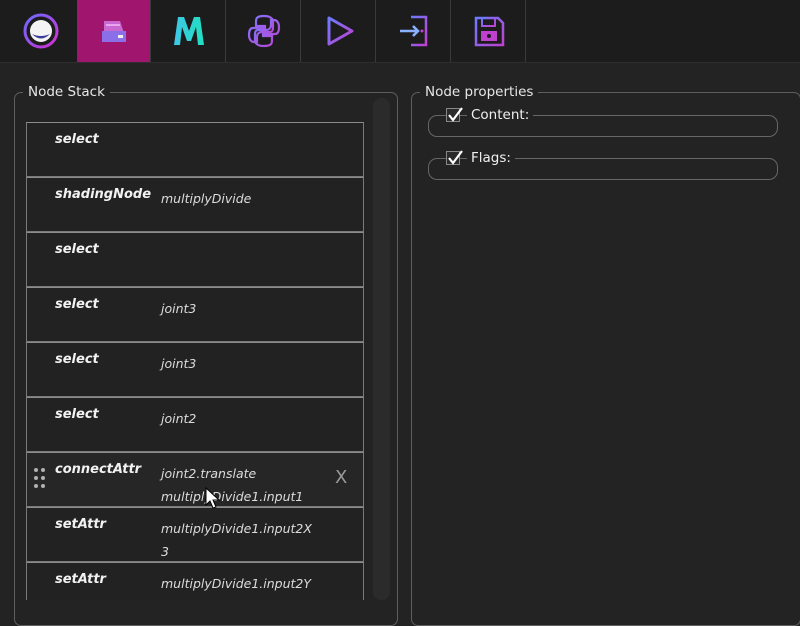 The height and width of the screenshot is (626, 800). Describe the element at coordinates (103, 194) in the screenshot. I see `node-command: shadingNode` at that location.